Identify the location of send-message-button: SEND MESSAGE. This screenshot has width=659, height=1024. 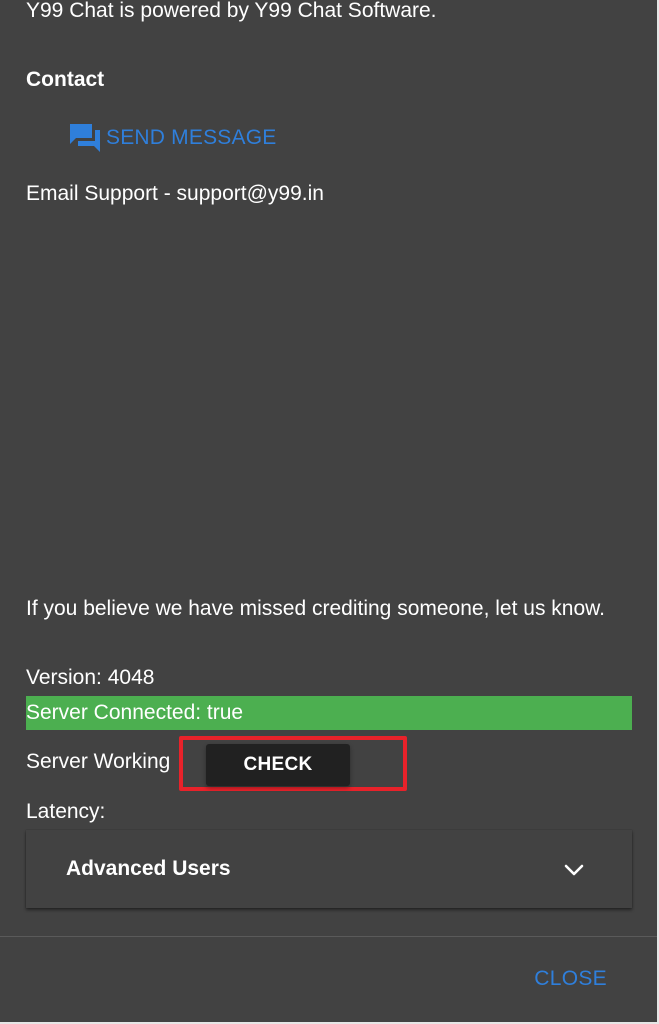
(172, 138).